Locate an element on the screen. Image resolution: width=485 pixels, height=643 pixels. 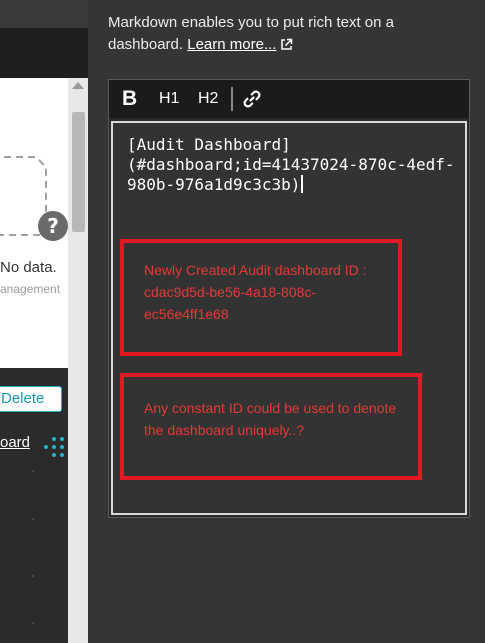
link-icon is located at coordinates (252, 99).